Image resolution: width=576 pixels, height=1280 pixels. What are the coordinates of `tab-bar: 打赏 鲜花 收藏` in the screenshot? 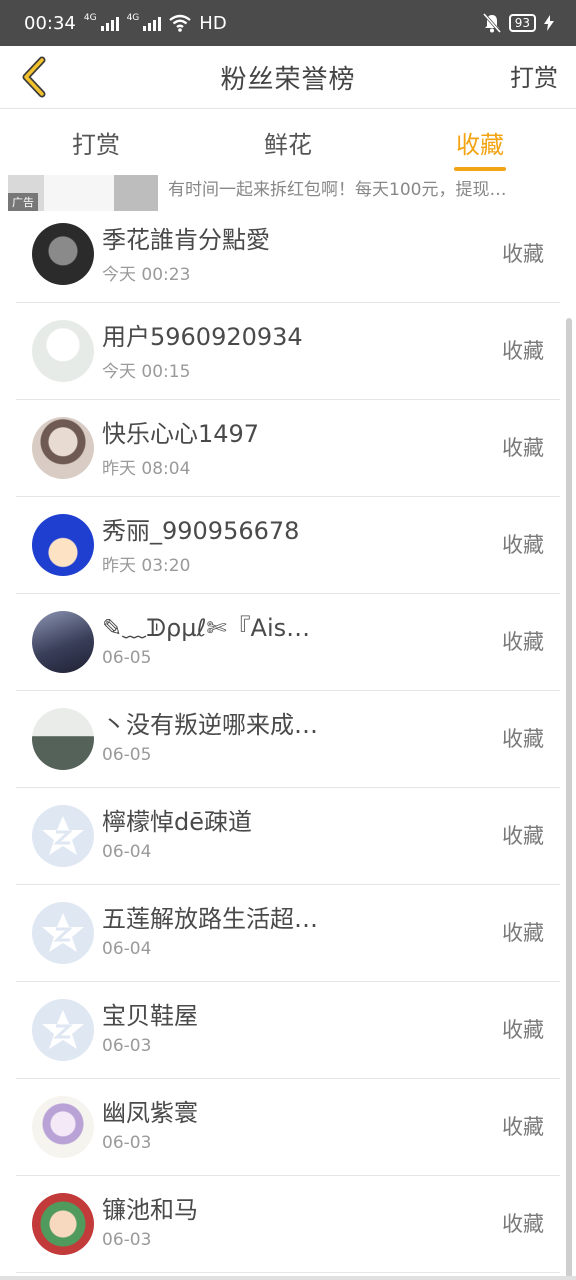 It's located at (288, 142).